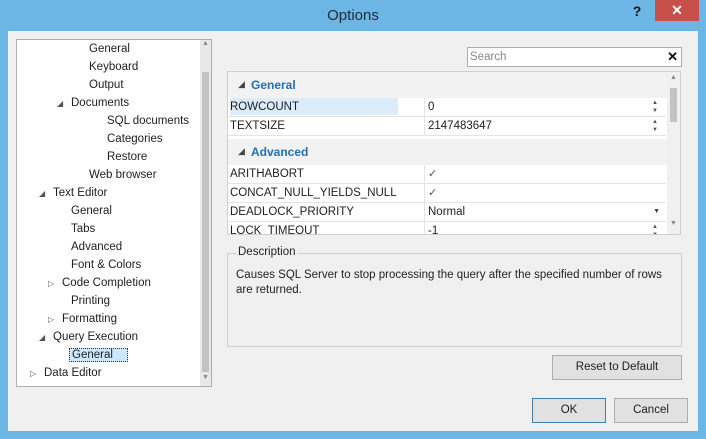  I want to click on property-row: TEXTSIZE 2147483647 ▲ ▼, so click(447, 126).